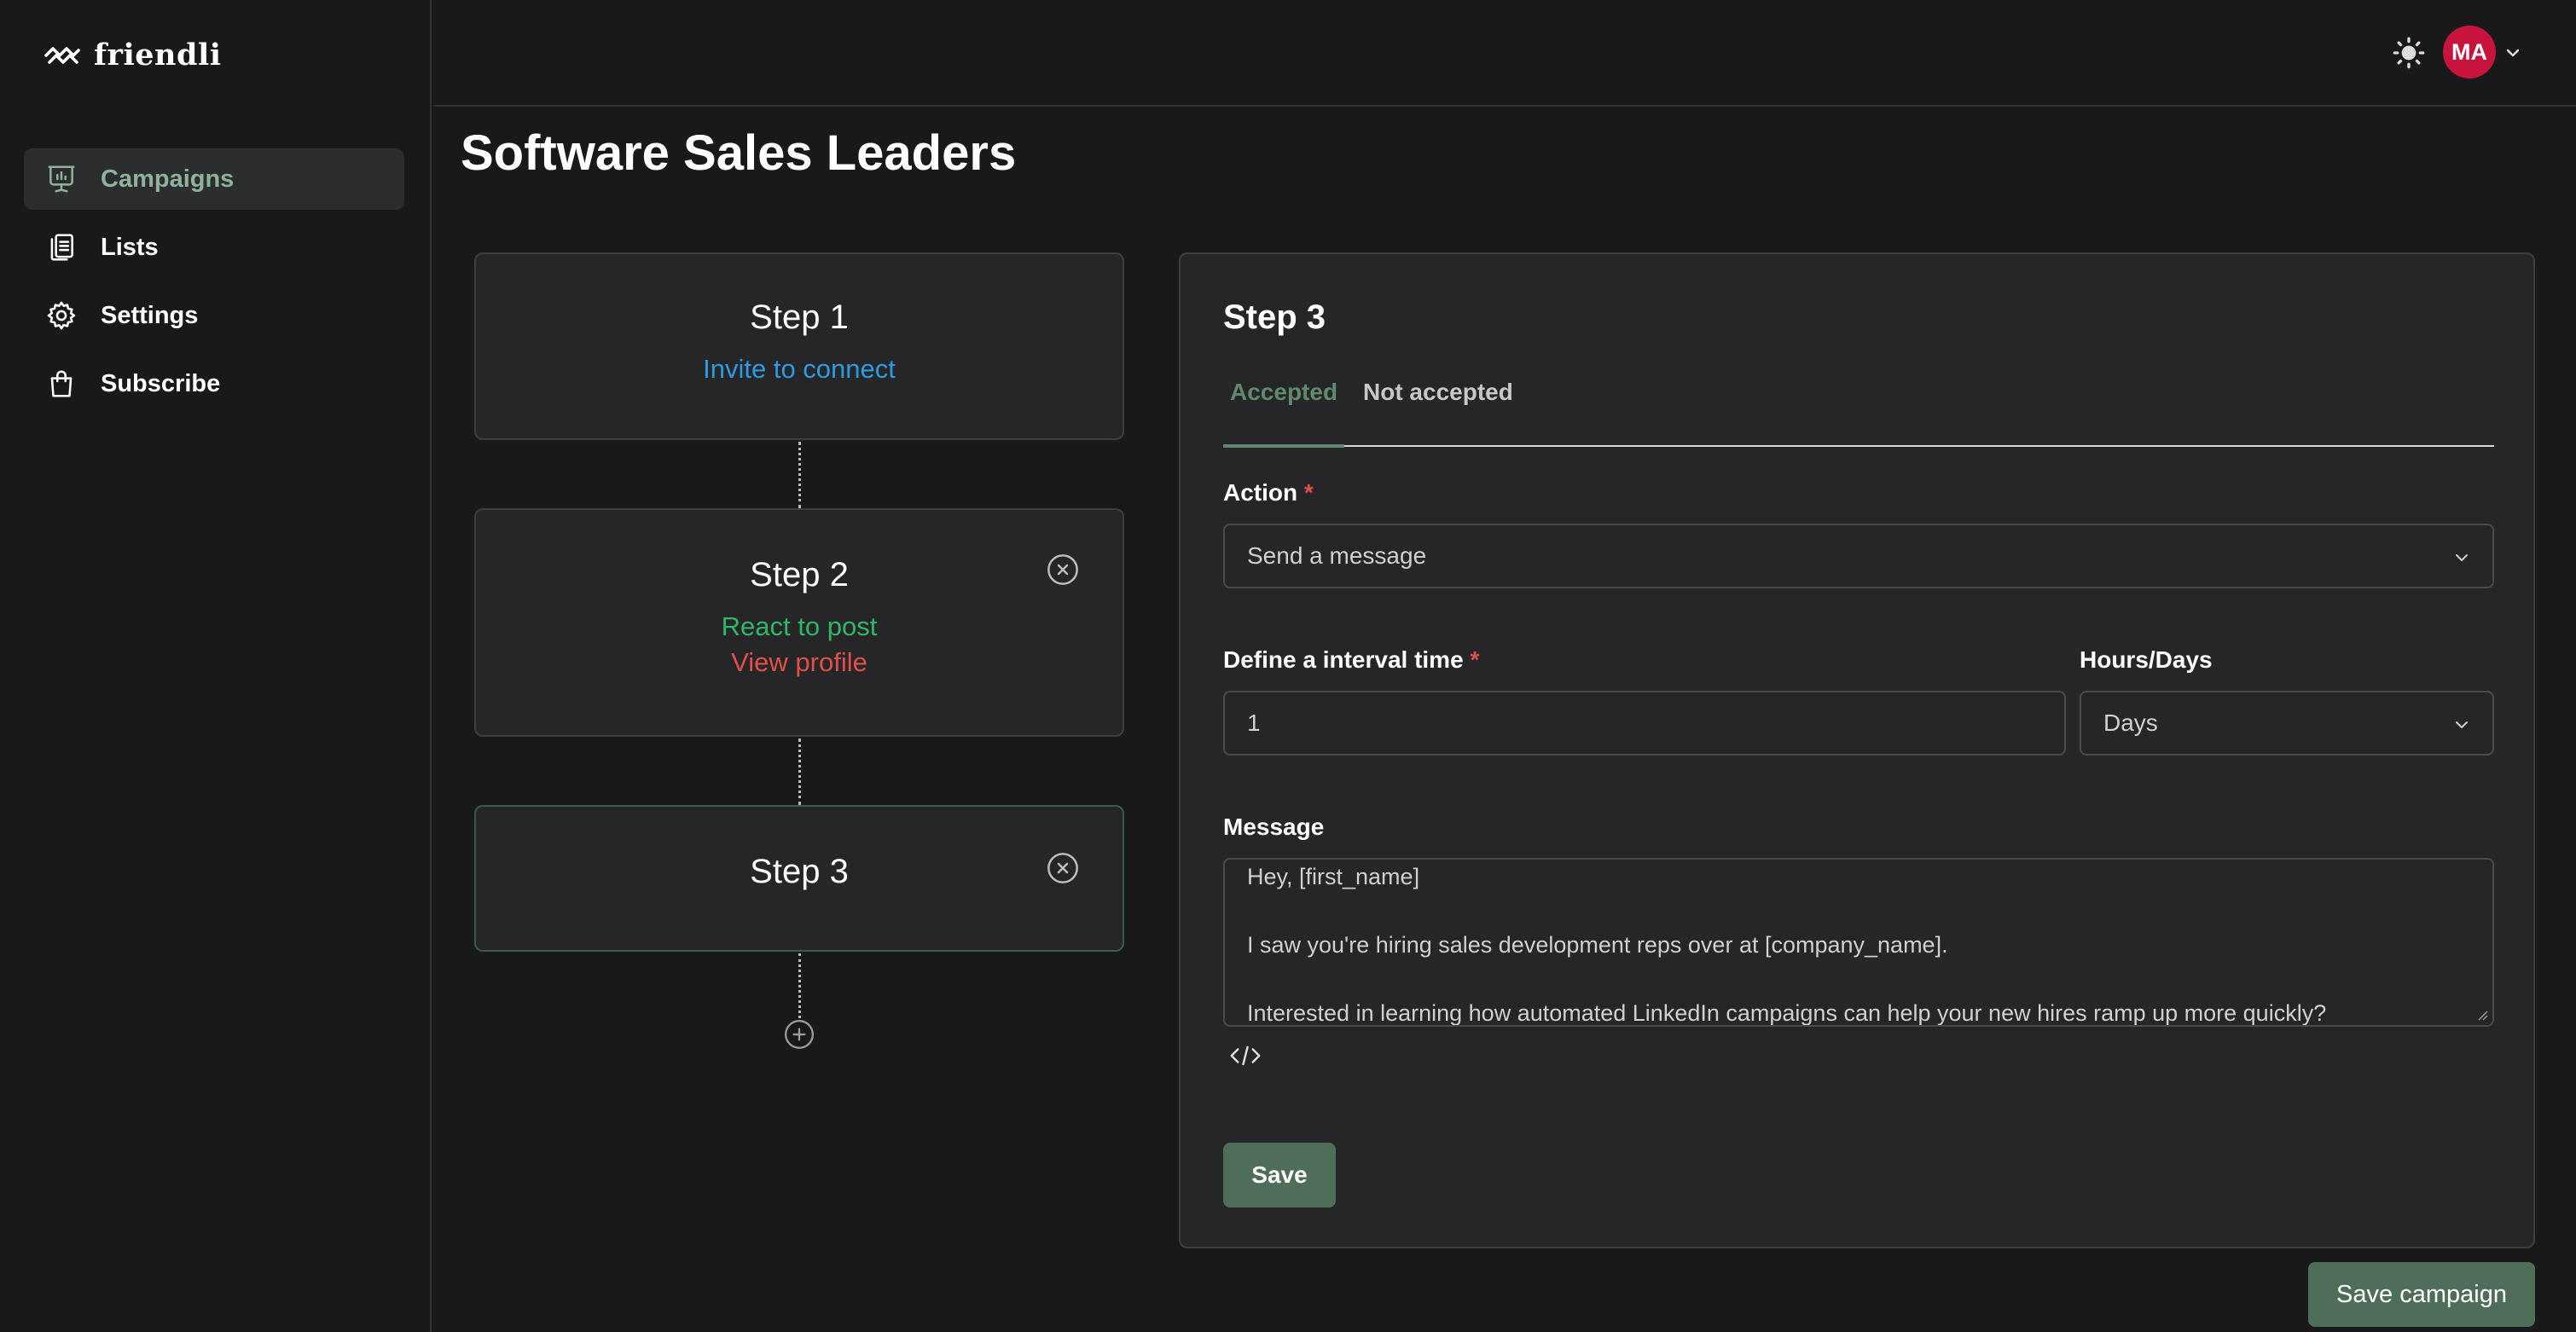 This screenshot has width=2576, height=1332. What do you see at coordinates (62, 55) in the screenshot?
I see `friendli-logo-icon` at bounding box center [62, 55].